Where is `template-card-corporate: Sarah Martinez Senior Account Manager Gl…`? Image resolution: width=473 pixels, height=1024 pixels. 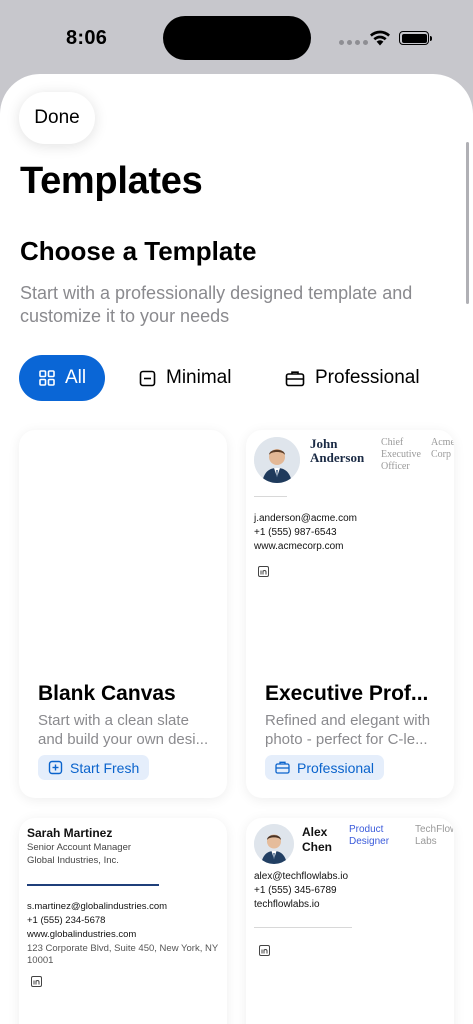 template-card-corporate: Sarah Martinez Senior Account Manager Gl… is located at coordinates (123, 921).